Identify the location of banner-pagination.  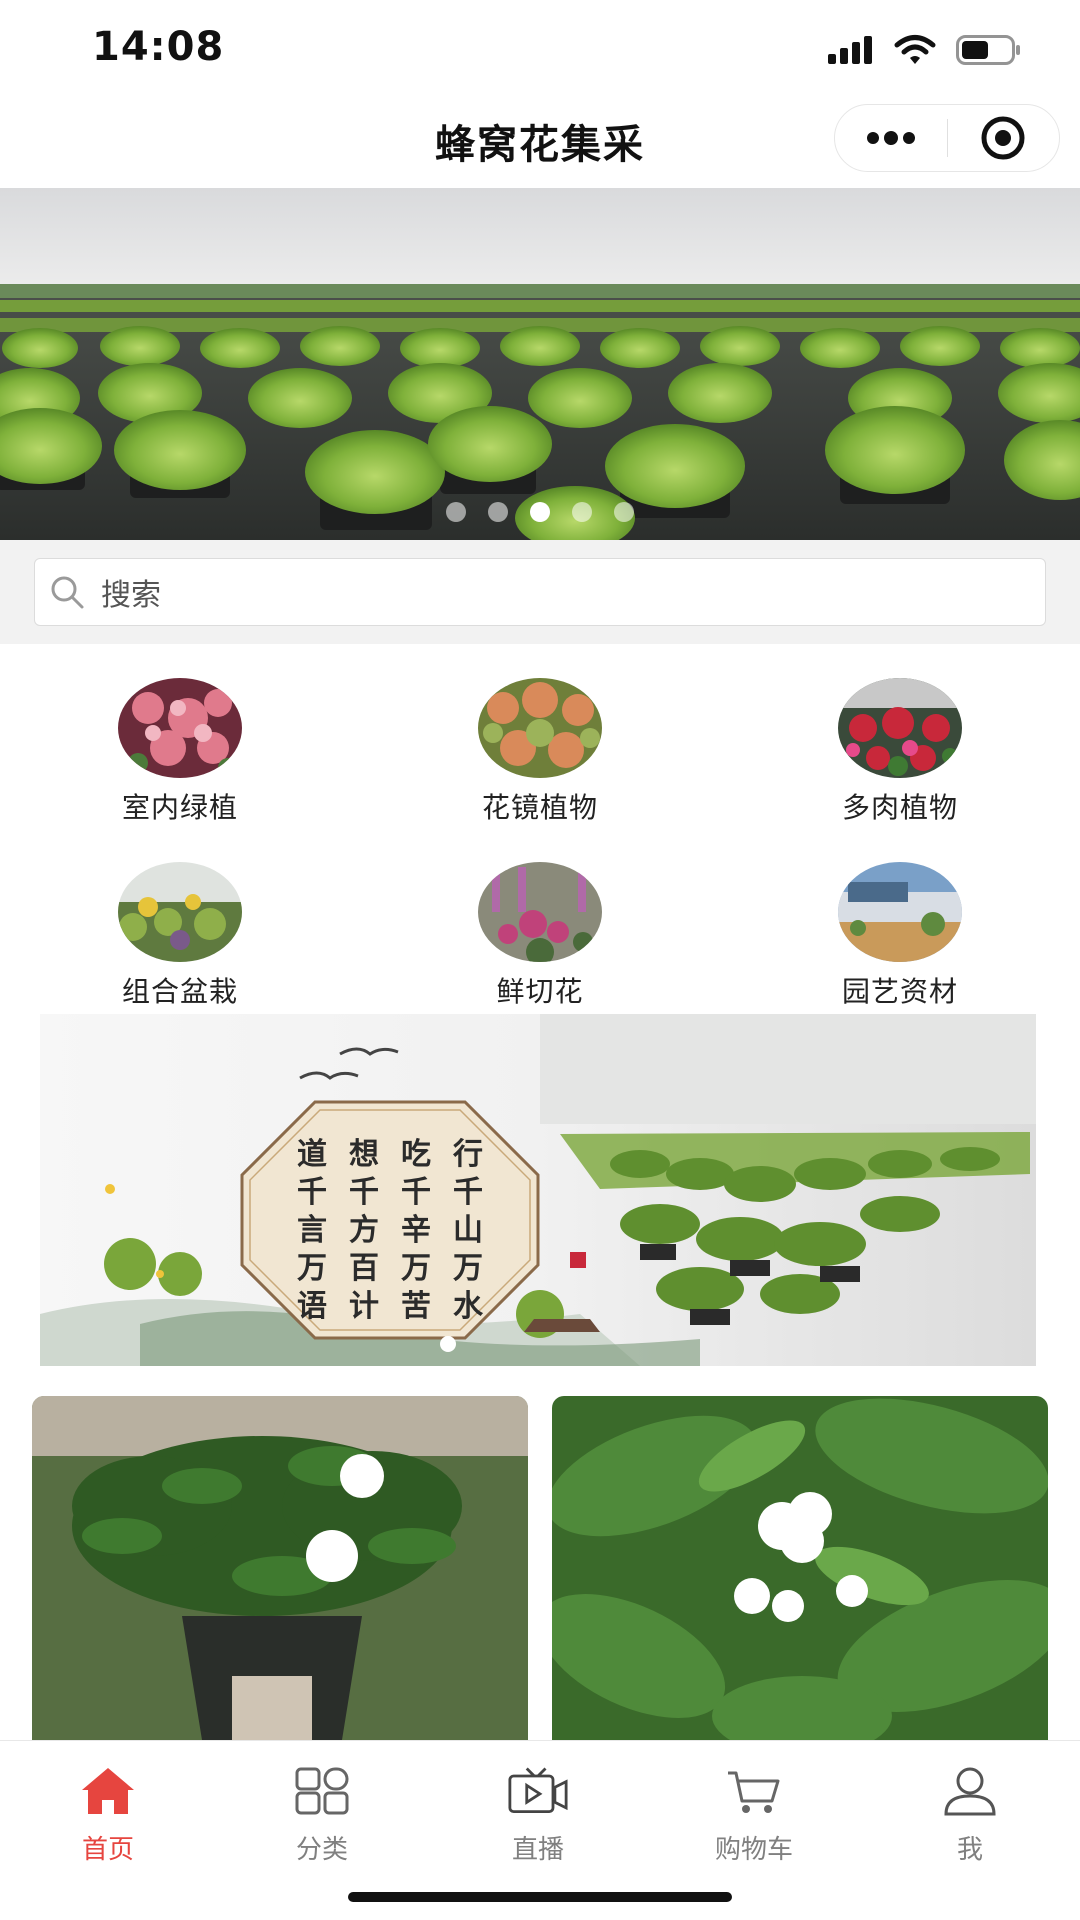
(540, 512).